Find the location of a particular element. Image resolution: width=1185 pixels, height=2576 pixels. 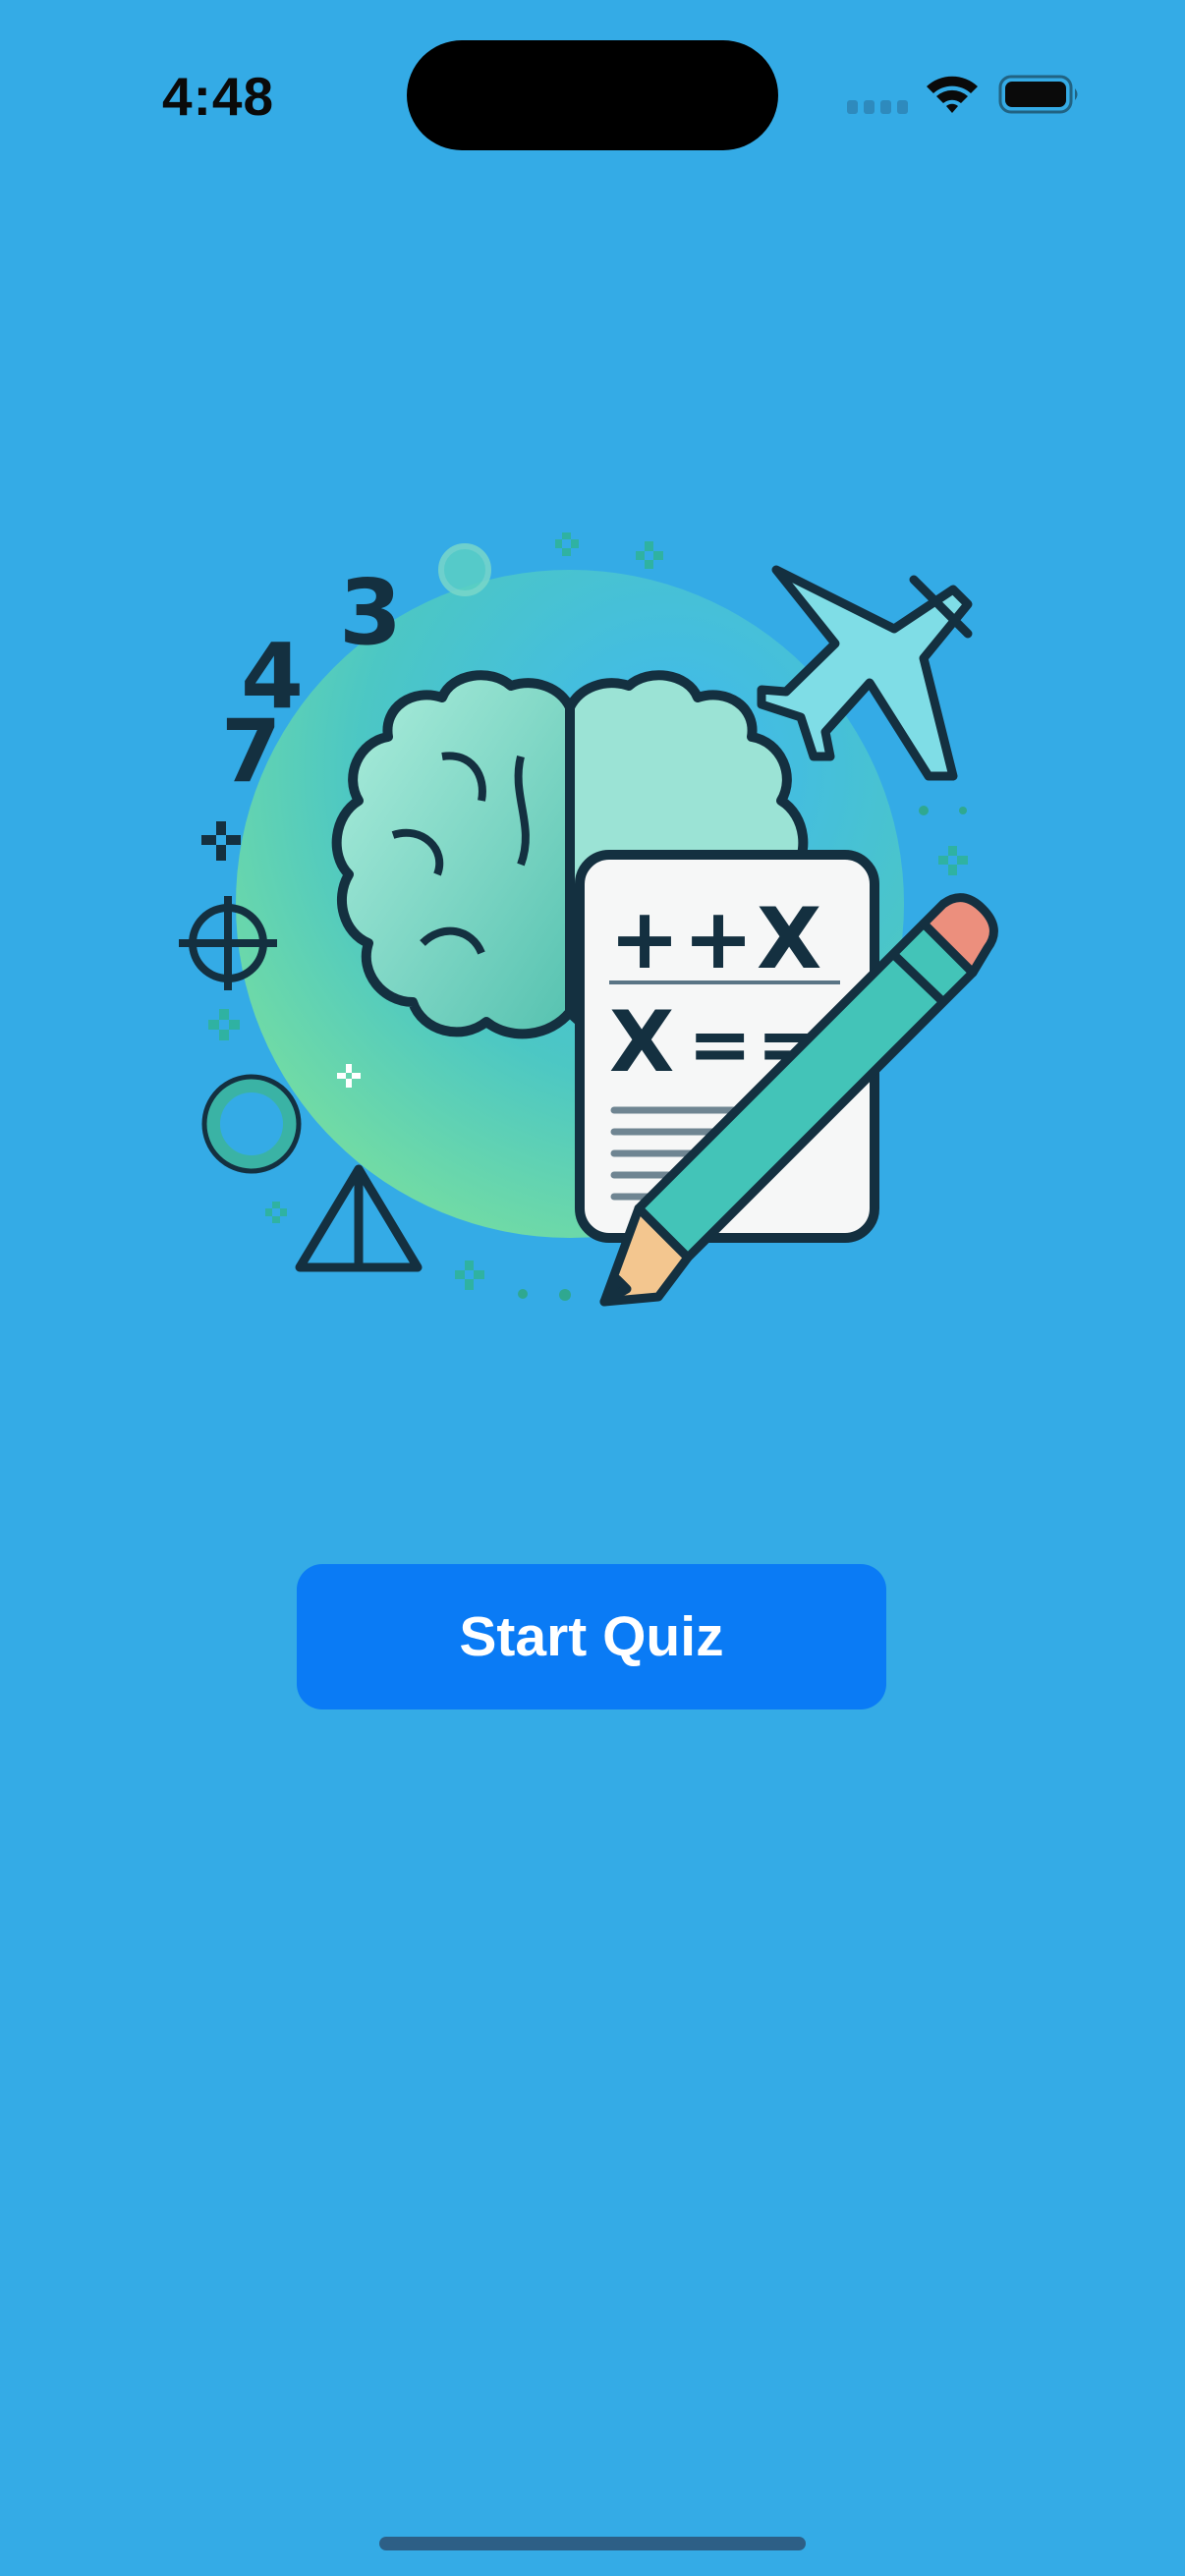

cellular-signal-icon is located at coordinates (878, 107).